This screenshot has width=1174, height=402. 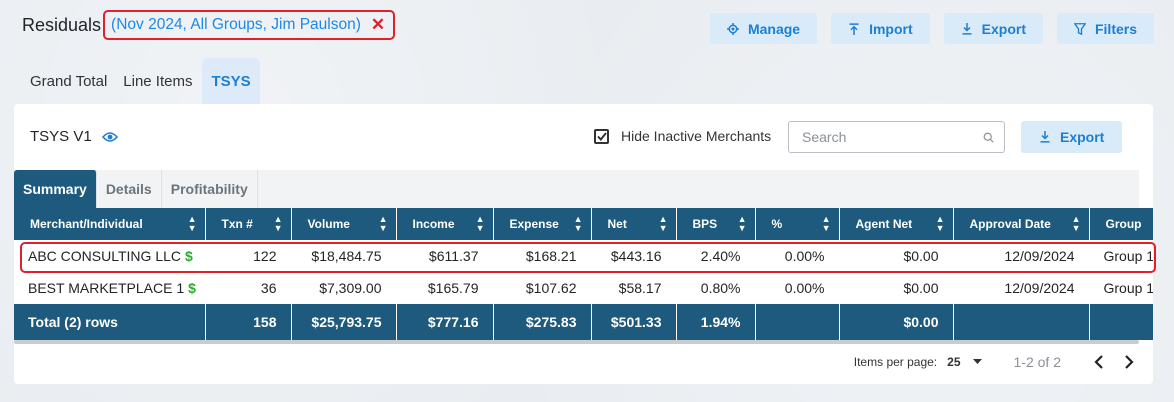 I want to click on next-page-button, so click(x=1129, y=362).